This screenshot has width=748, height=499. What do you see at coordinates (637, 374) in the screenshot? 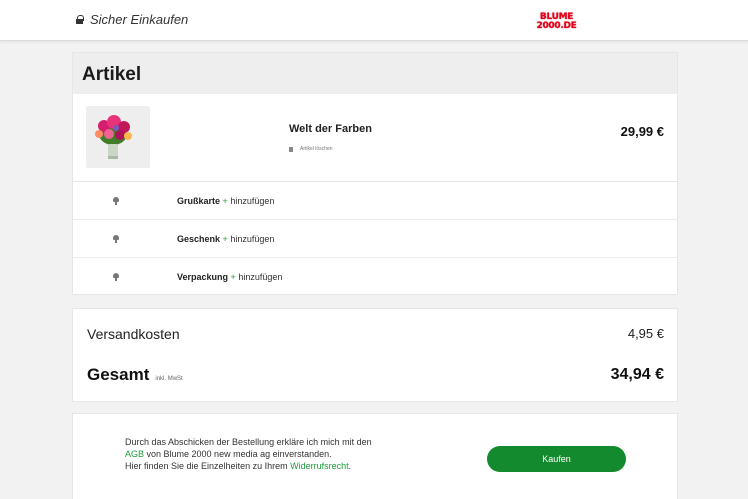
I see `total-value: 34,94 €` at bounding box center [637, 374].